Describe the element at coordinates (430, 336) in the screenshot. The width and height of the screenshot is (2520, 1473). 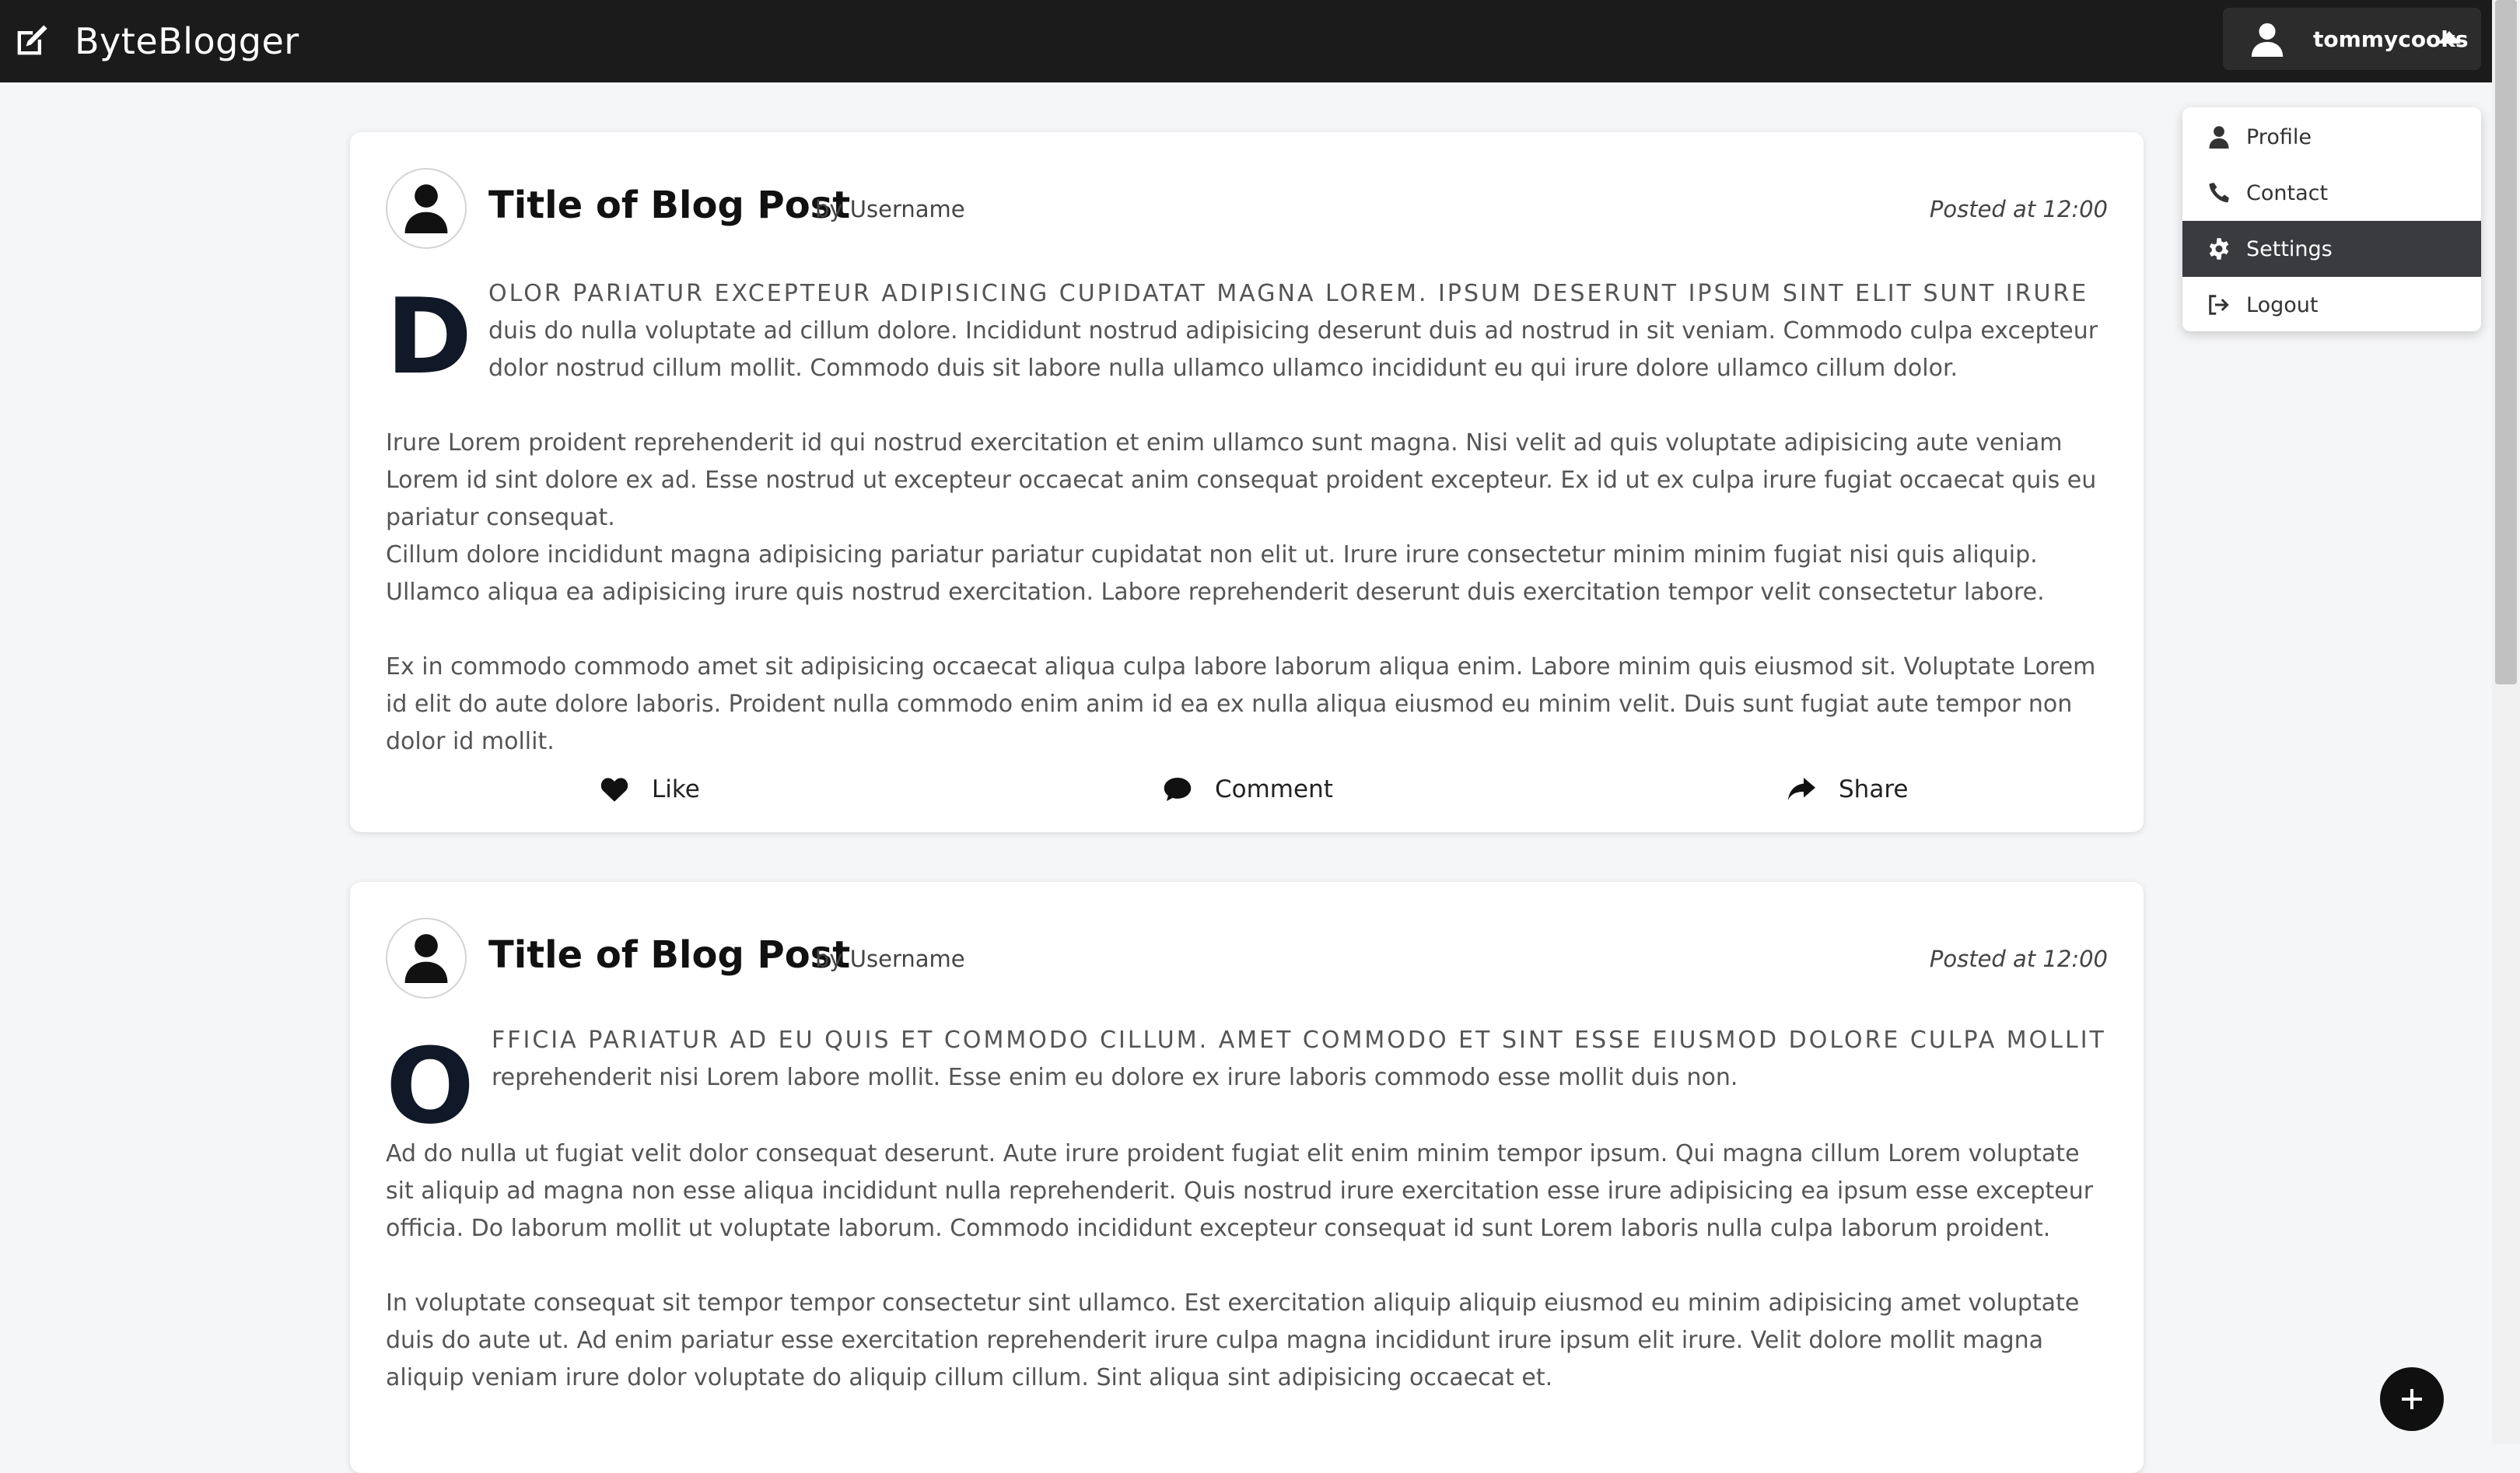
I see `drop-cap: D` at that location.